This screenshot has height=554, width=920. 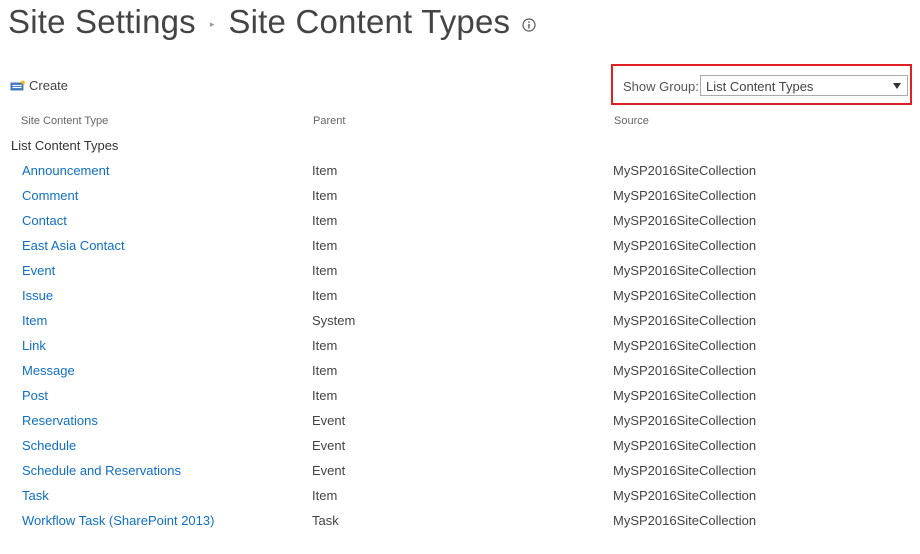 I want to click on table-row: Reservations Event MySP2016SiteCollection, so click(x=460, y=420).